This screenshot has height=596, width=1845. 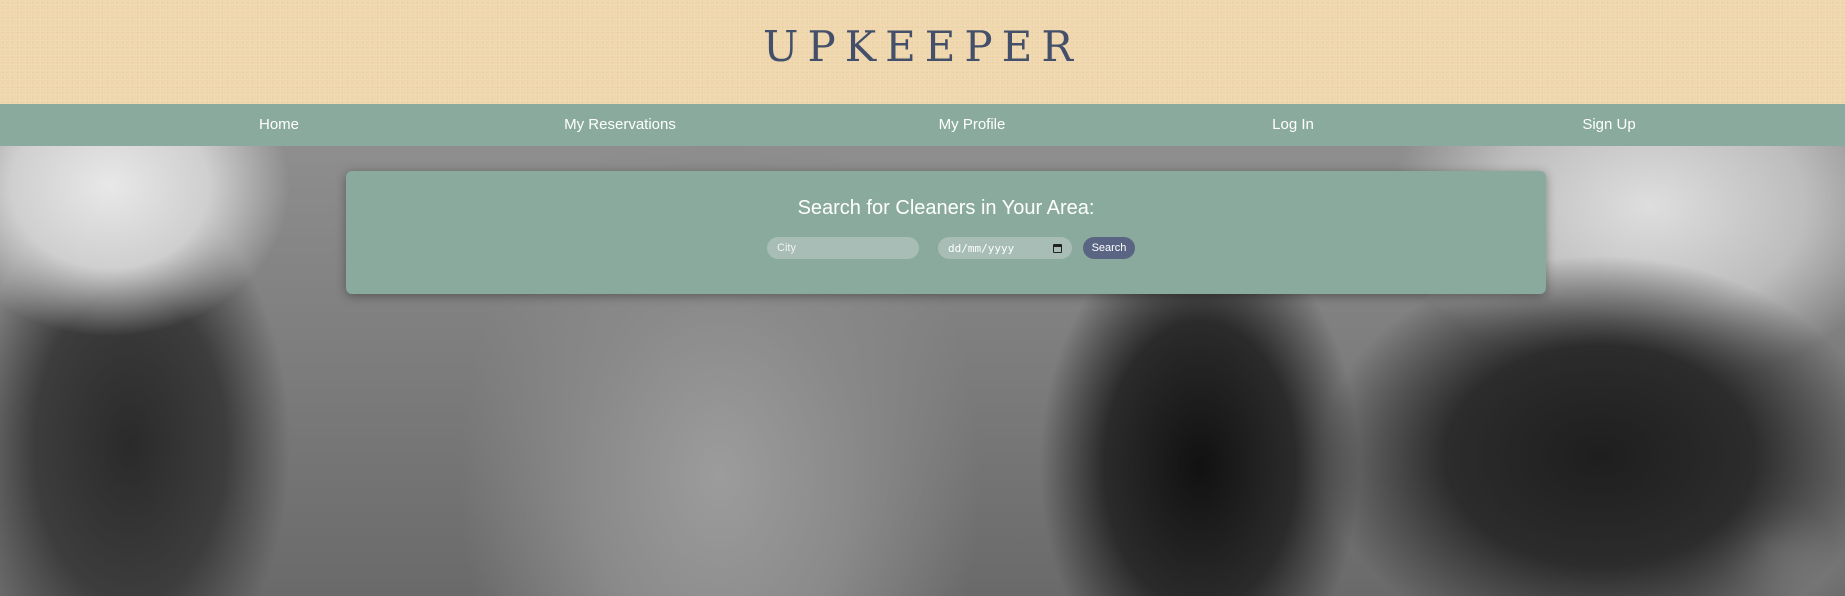 What do you see at coordinates (1109, 248) in the screenshot?
I see `search-button: Search` at bounding box center [1109, 248].